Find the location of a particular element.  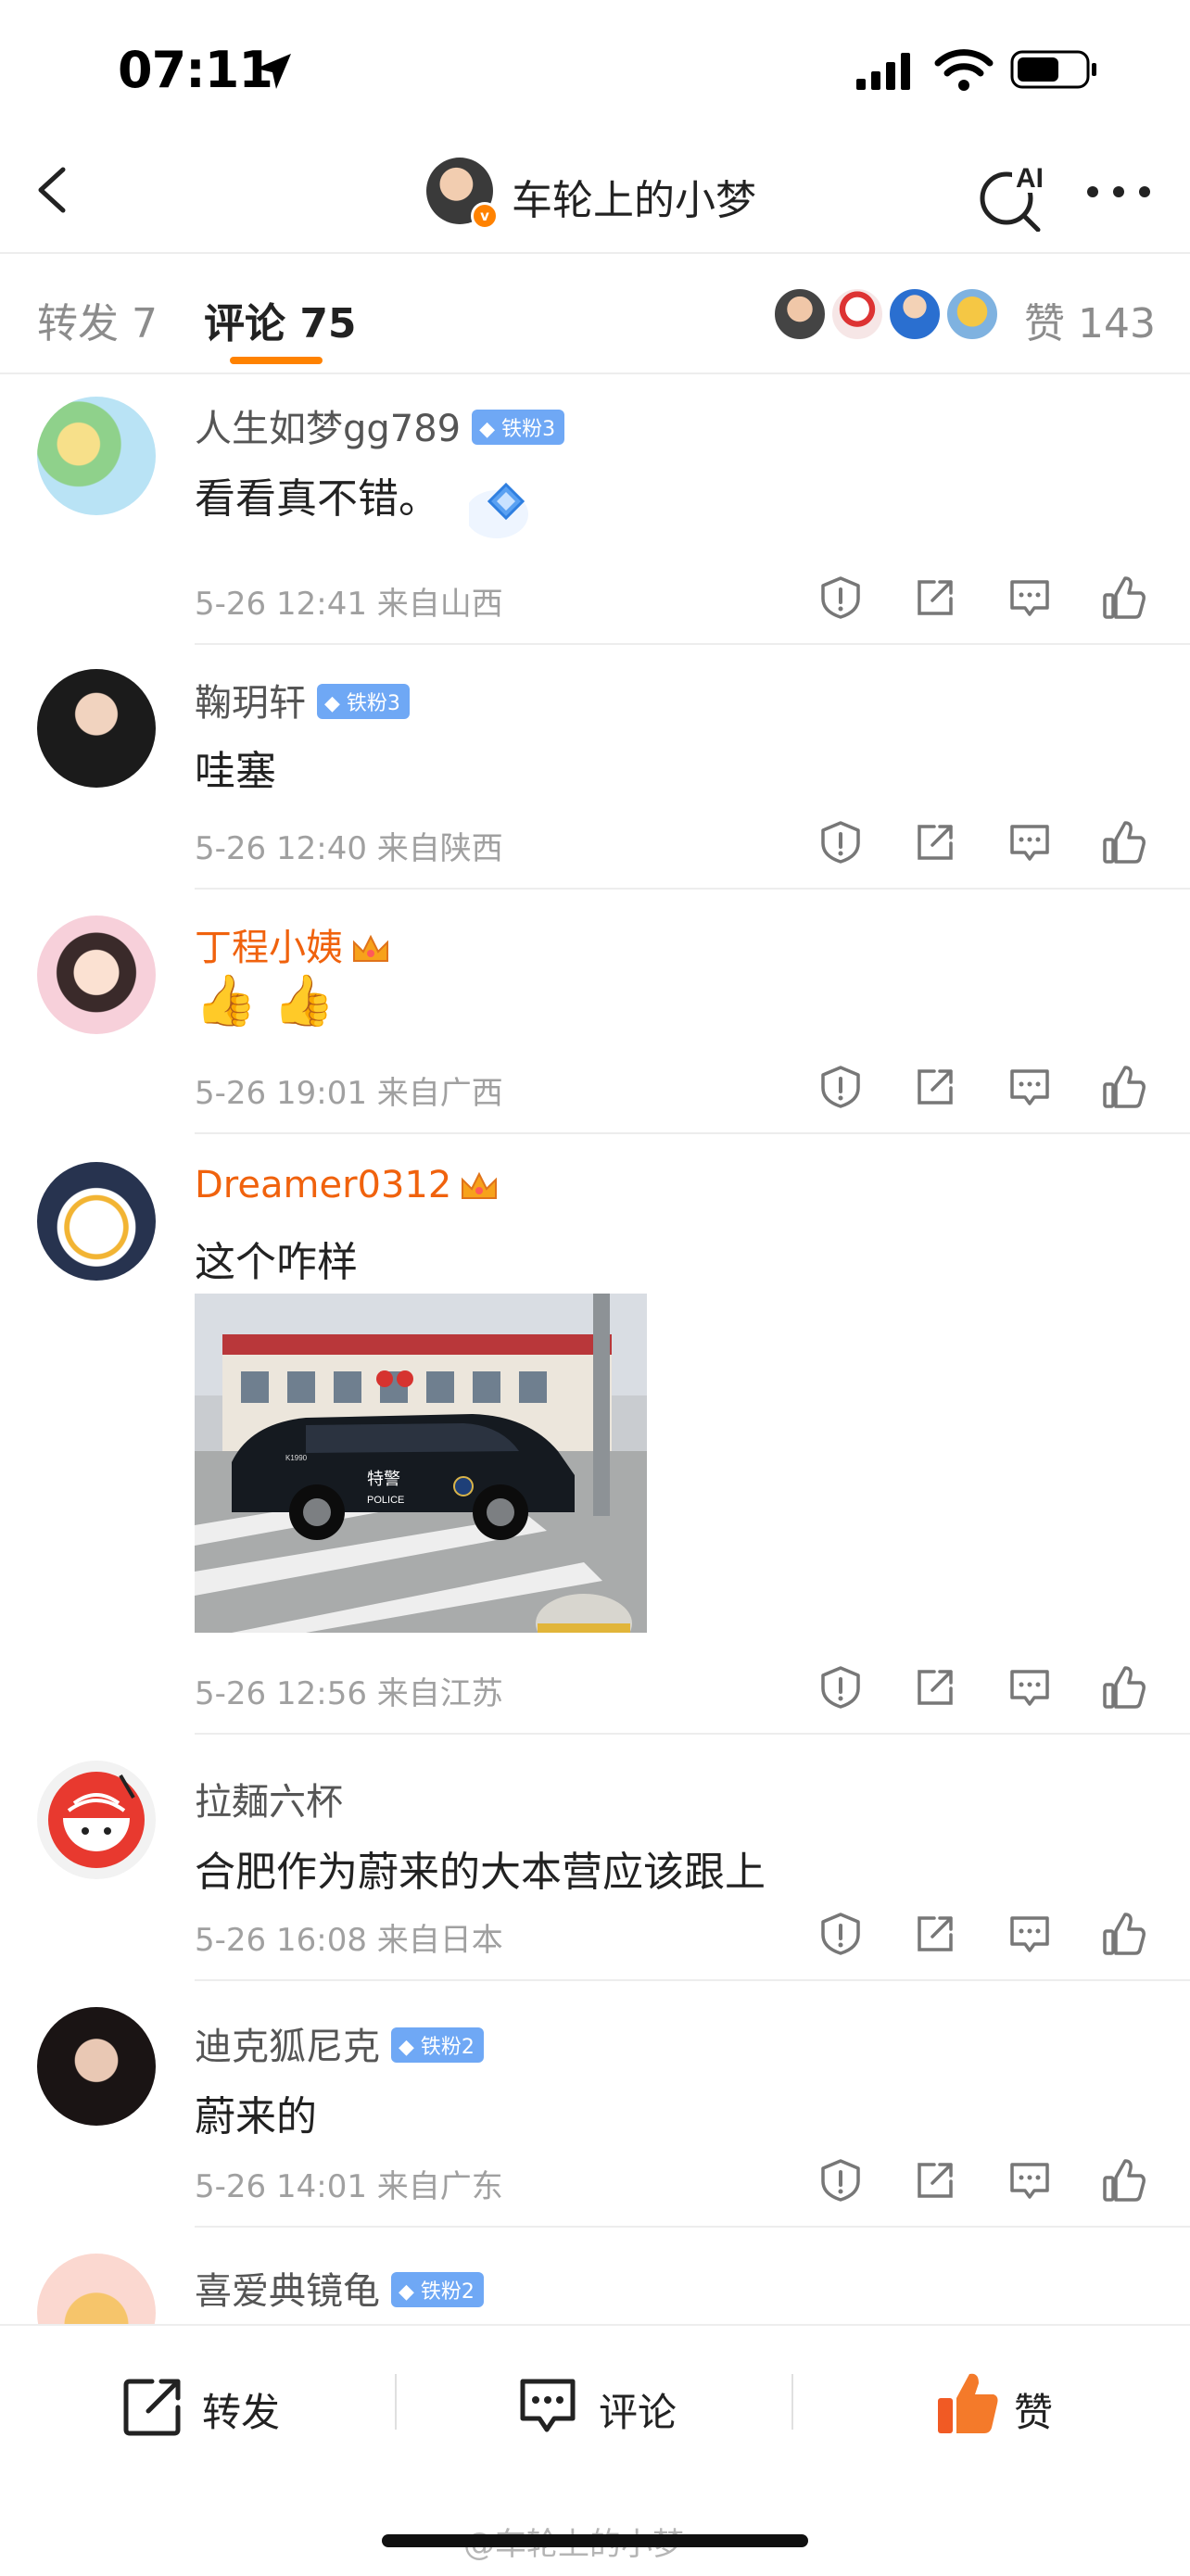

photo-text-police: POLICE is located at coordinates (385, 1501).